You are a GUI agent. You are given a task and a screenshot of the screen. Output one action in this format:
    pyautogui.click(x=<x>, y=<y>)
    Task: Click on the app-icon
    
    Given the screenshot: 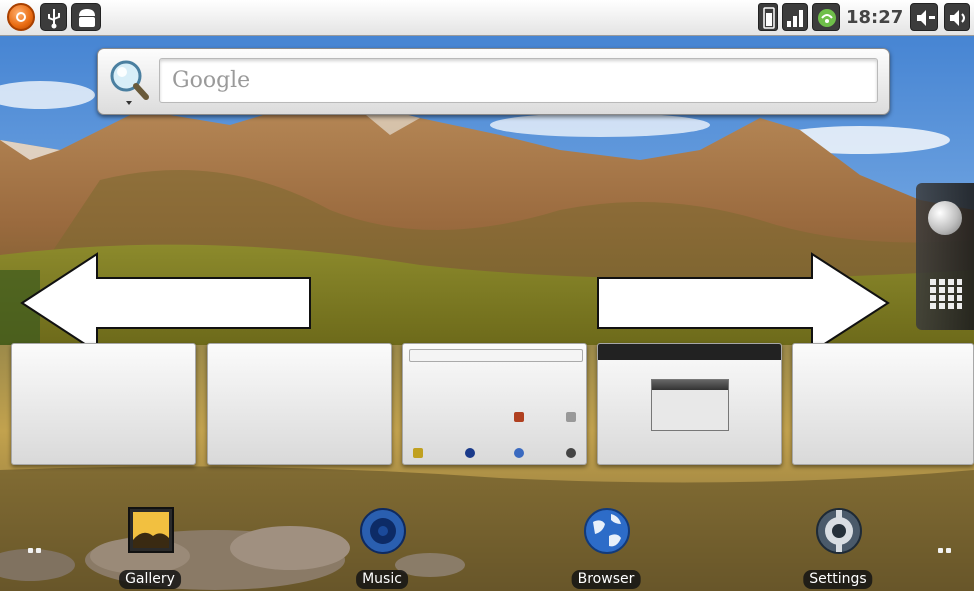 What is the action you would take?
    pyautogui.click(x=21, y=17)
    